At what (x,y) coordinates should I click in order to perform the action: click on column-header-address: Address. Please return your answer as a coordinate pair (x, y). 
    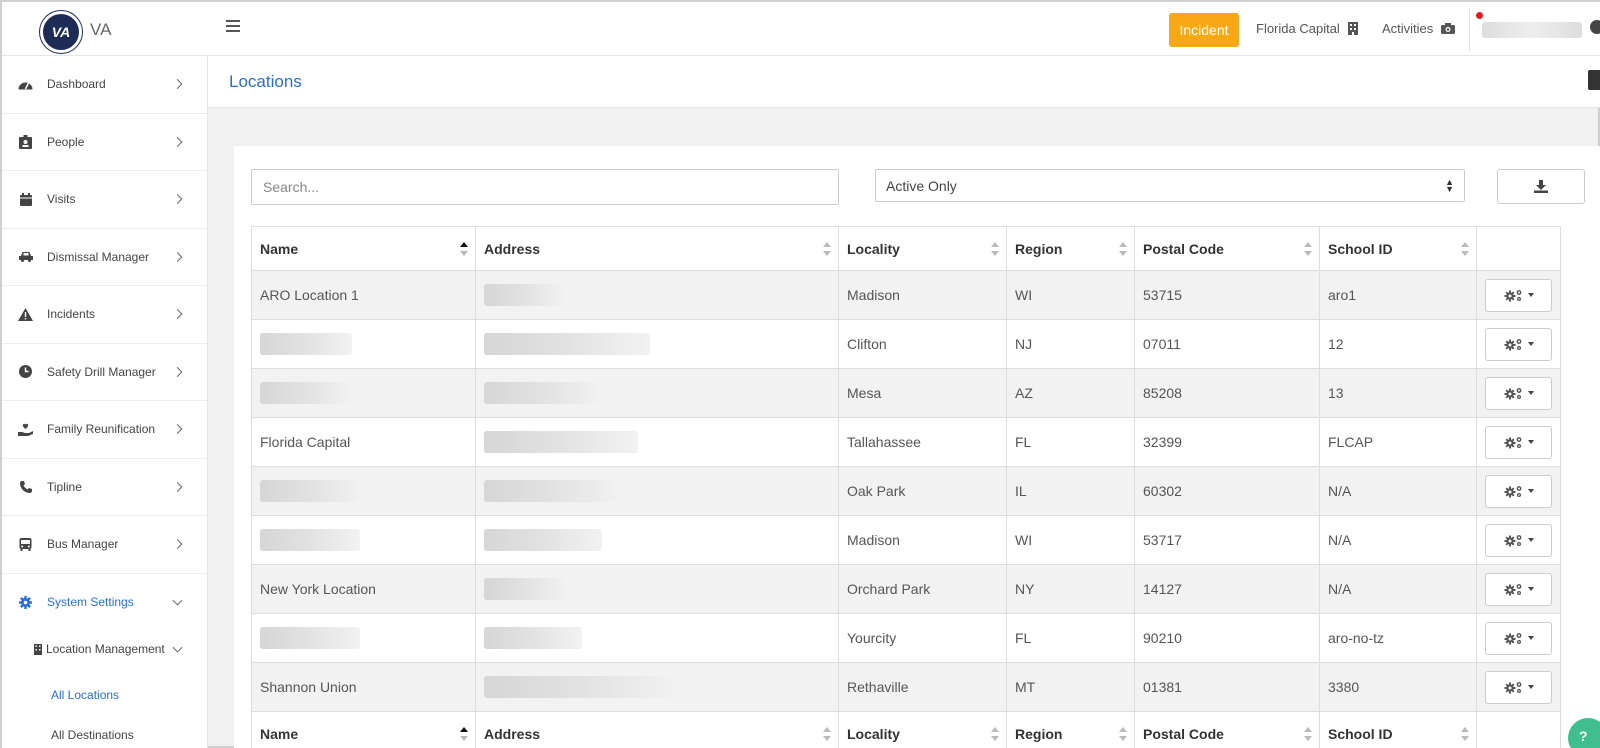
    Looking at the image, I should click on (657, 248).